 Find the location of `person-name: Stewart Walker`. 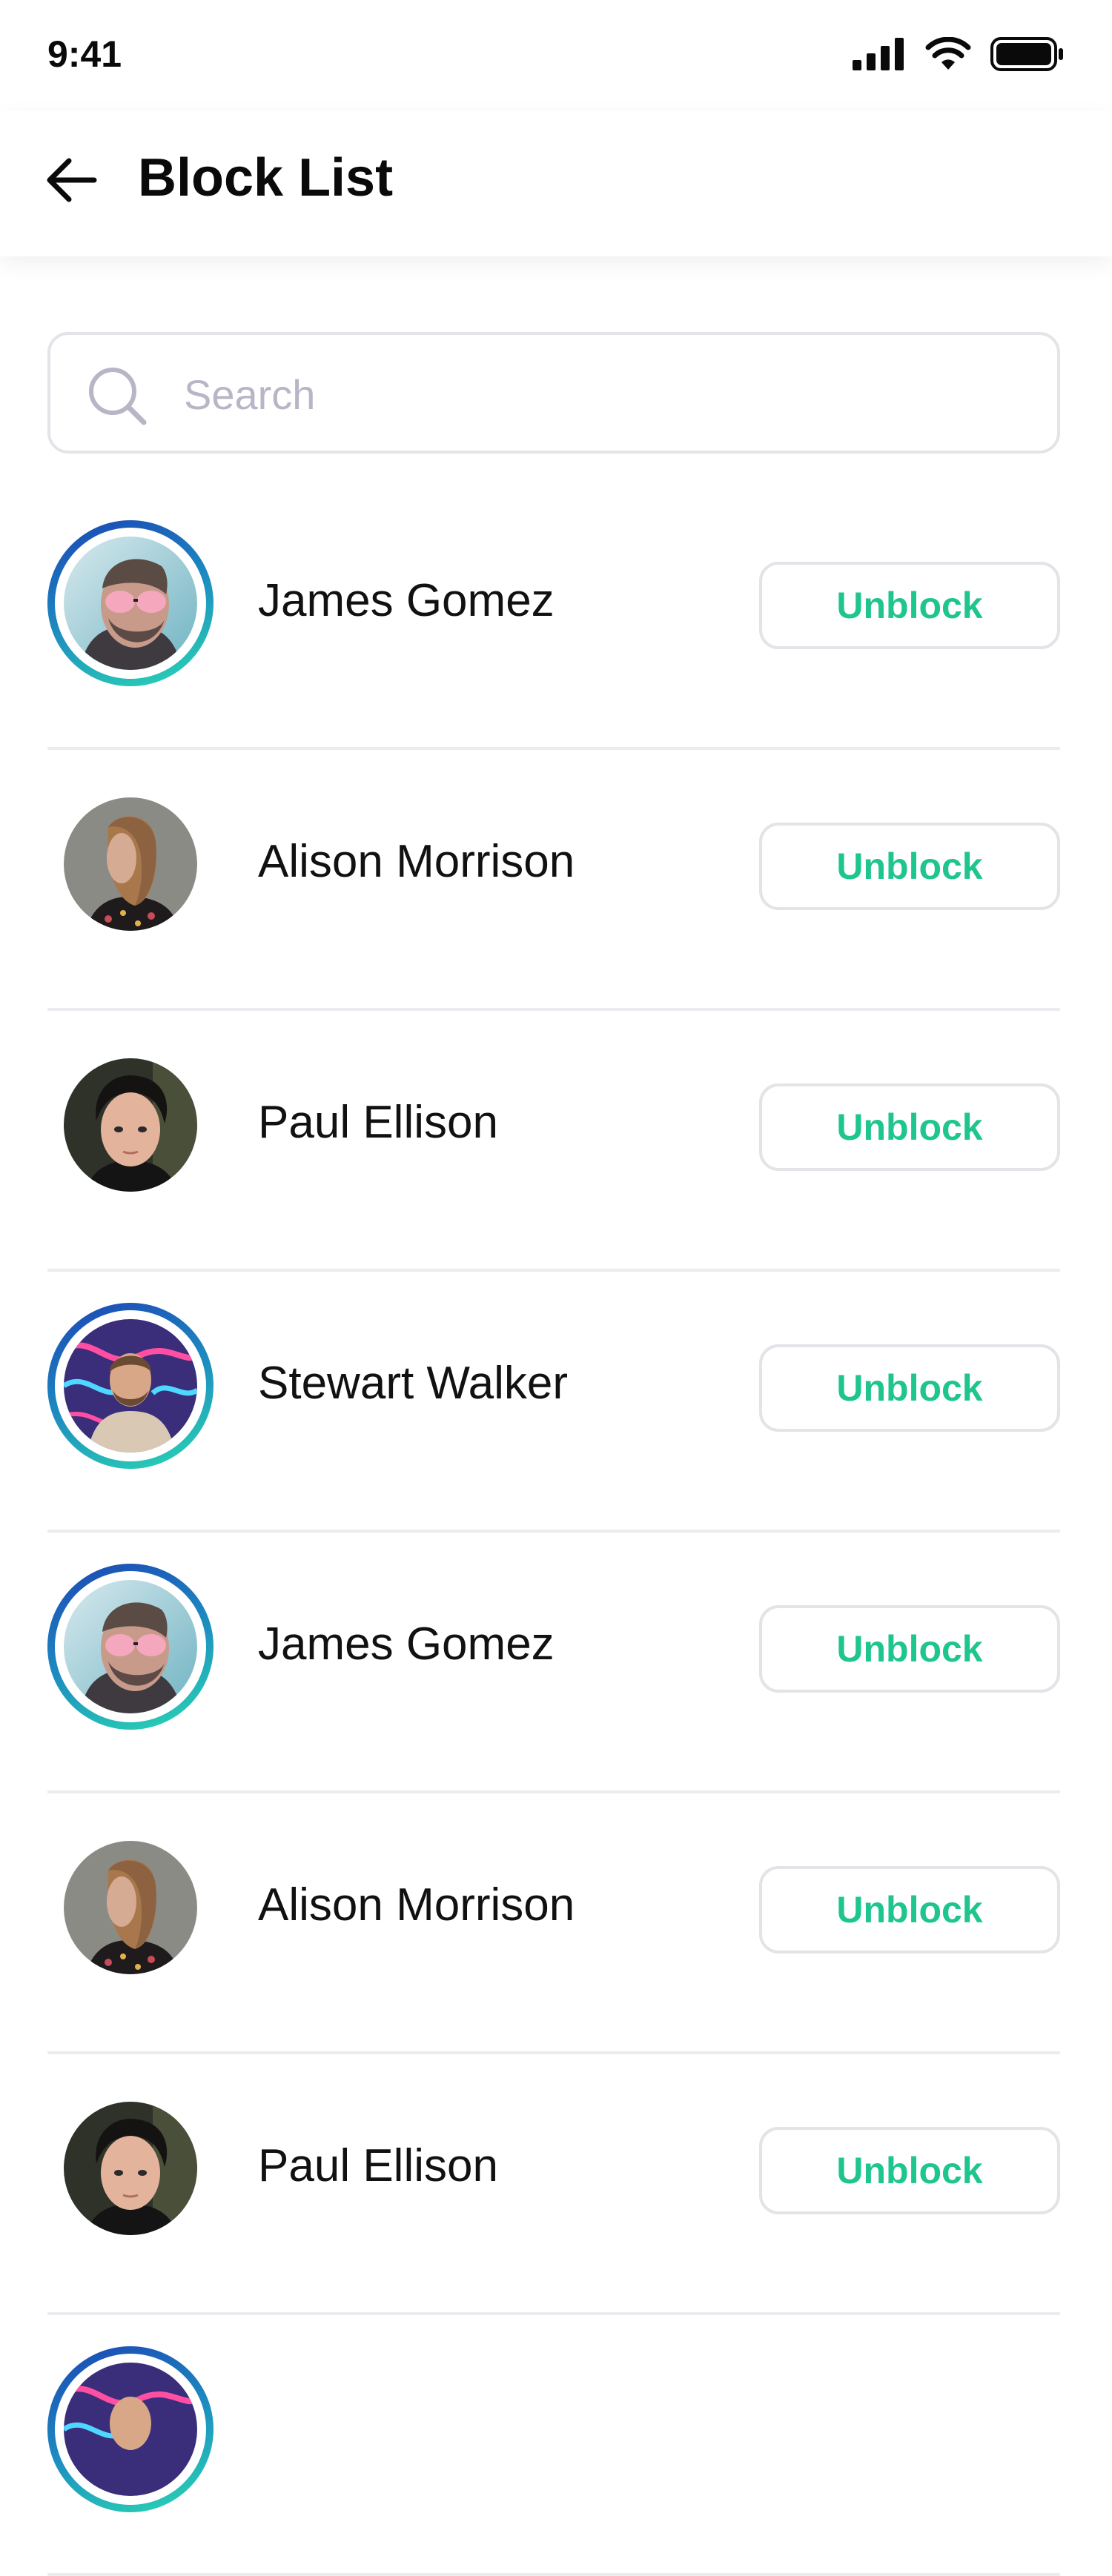

person-name: Stewart Walker is located at coordinates (414, 1383).